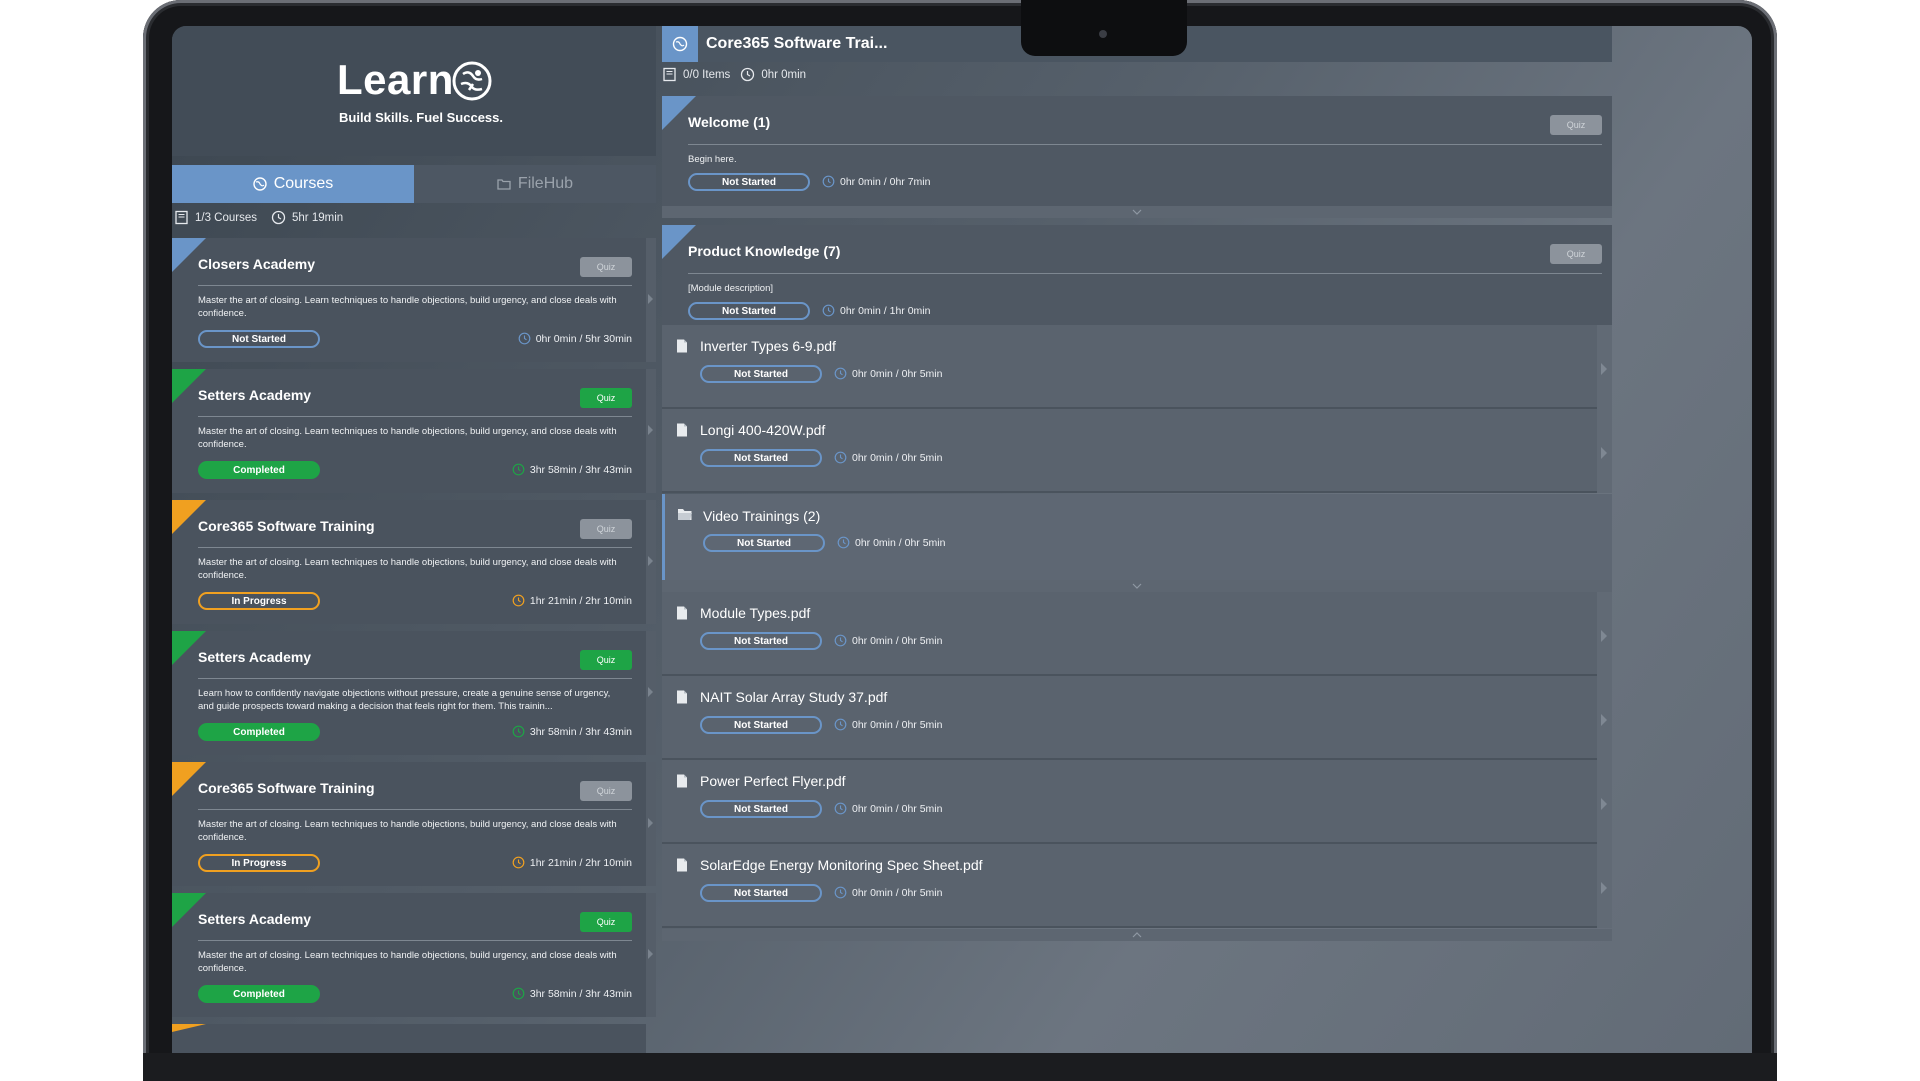  Describe the element at coordinates (545, 183) in the screenshot. I see `tab-filehub-label: FileHub` at that location.